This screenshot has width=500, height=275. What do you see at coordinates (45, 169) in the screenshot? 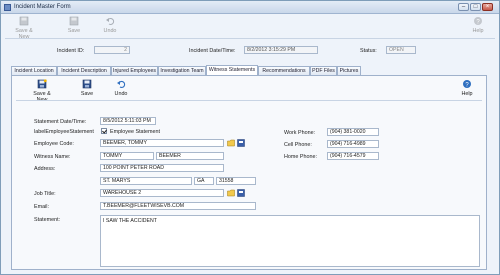
I see `address-label: Address:` at bounding box center [45, 169].